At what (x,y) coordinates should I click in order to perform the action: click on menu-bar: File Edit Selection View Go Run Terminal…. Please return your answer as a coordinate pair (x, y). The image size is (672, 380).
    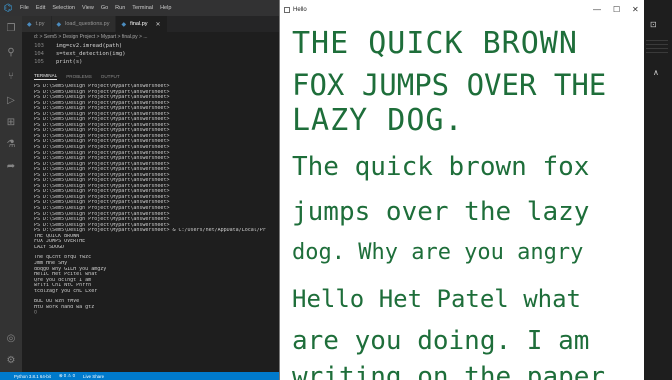
    Looking at the image, I should click on (95, 8).